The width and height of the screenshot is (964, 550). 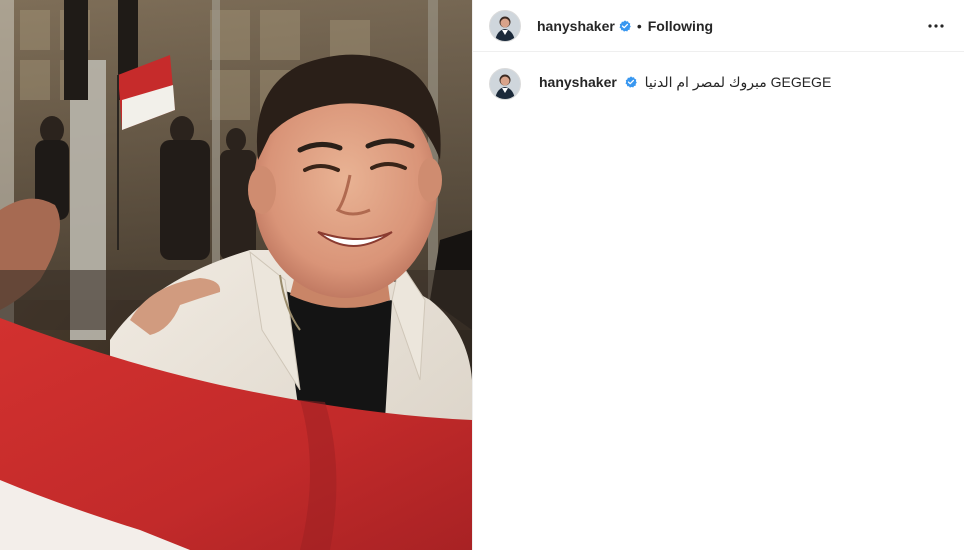 I want to click on caption-body: مبروك لمصر ام الدنيا GEGEGE, so click(x=738, y=82).